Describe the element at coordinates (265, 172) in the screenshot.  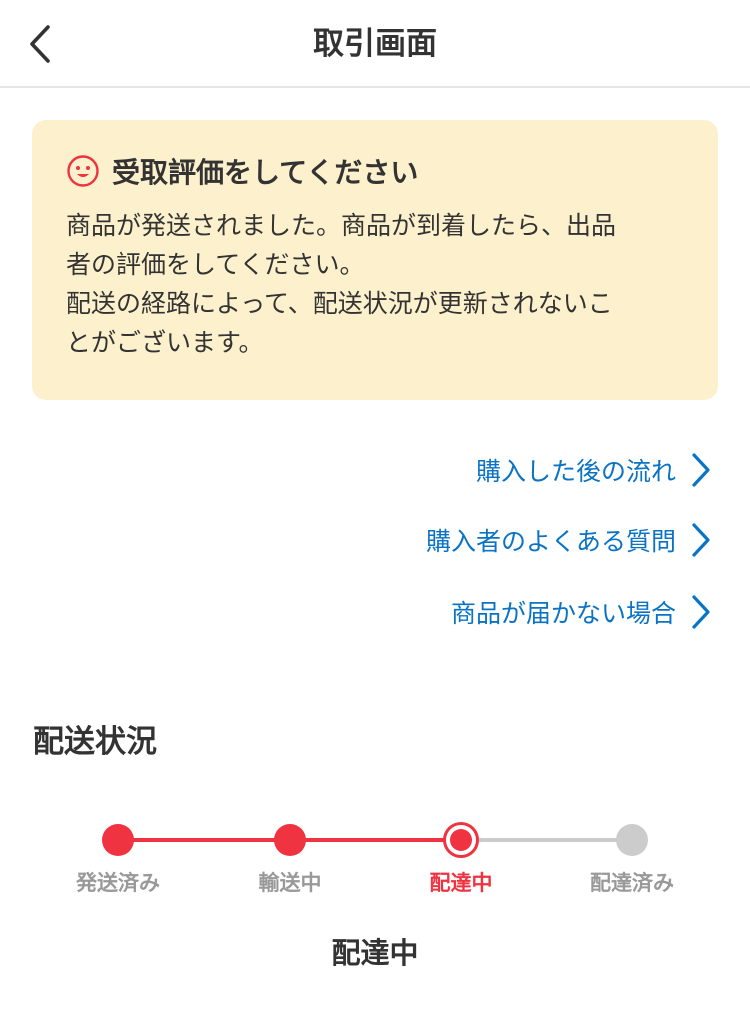
I see `notice-title: 受取評価をしてください` at that location.